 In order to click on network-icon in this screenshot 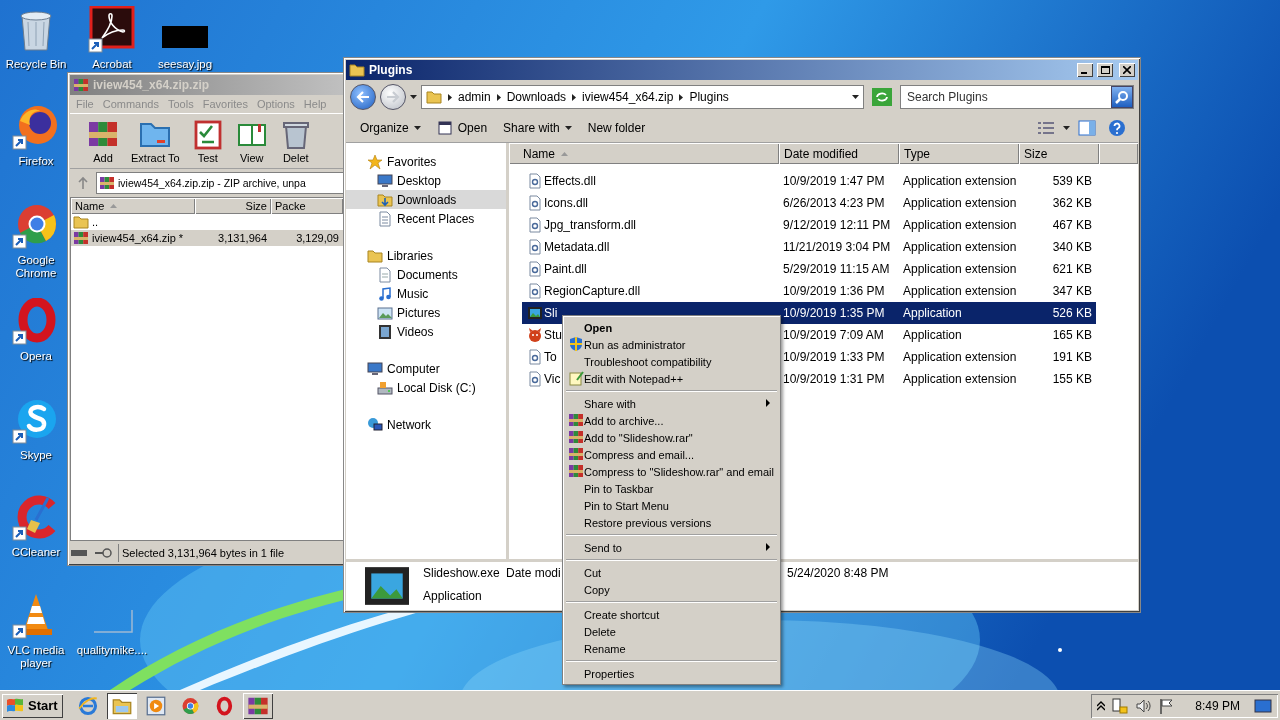, I will do `click(1120, 705)`.